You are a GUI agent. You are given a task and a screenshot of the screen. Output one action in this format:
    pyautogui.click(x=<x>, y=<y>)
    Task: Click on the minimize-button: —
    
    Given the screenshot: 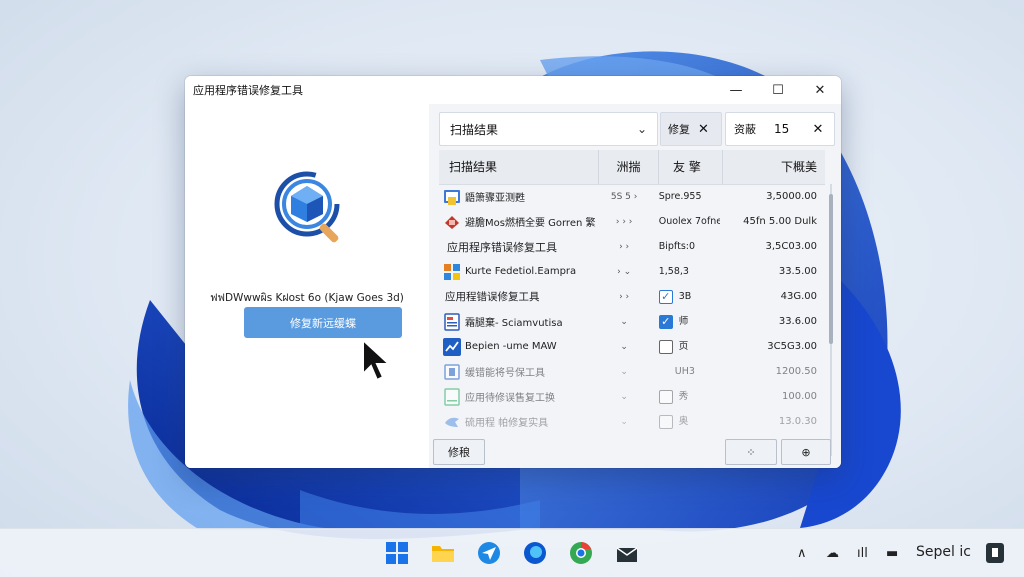 What is the action you would take?
    pyautogui.click(x=736, y=90)
    